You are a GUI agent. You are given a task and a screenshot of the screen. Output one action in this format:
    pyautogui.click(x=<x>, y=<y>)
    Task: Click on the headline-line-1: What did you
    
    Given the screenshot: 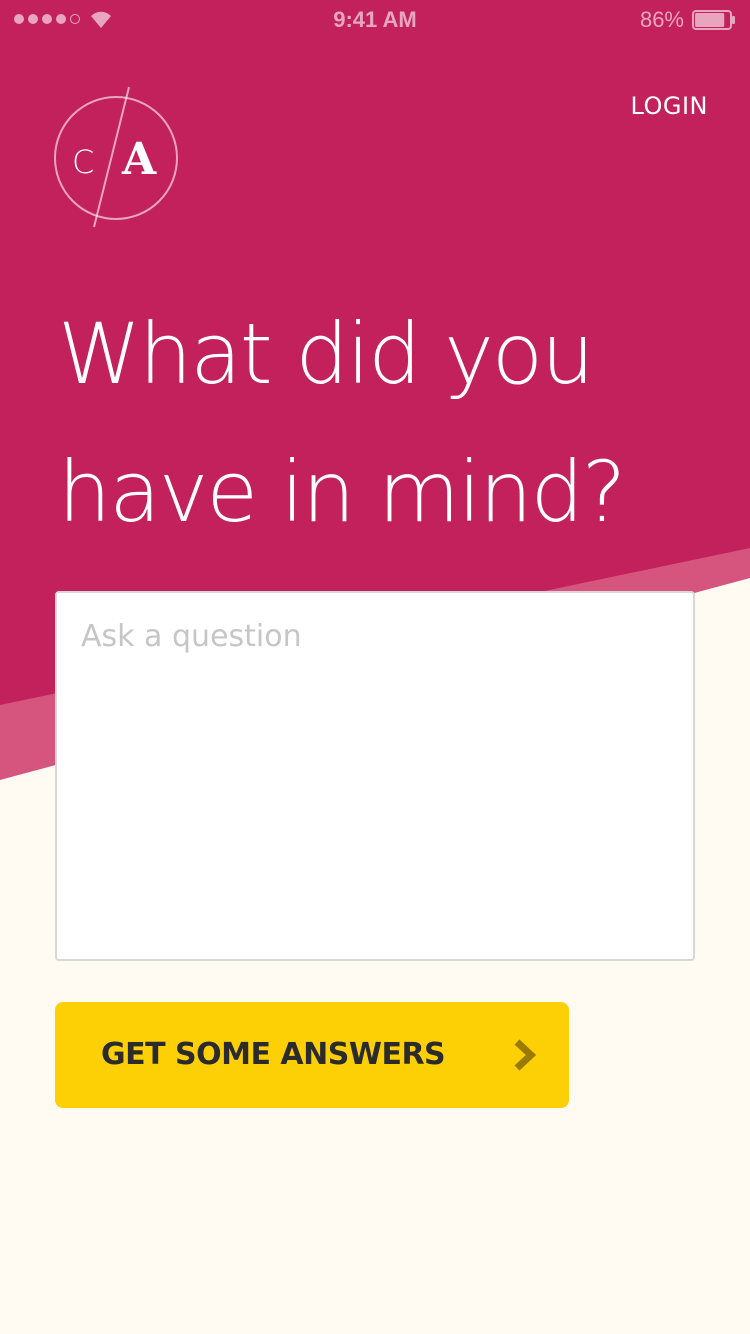 What is the action you would take?
    pyautogui.click(x=326, y=354)
    